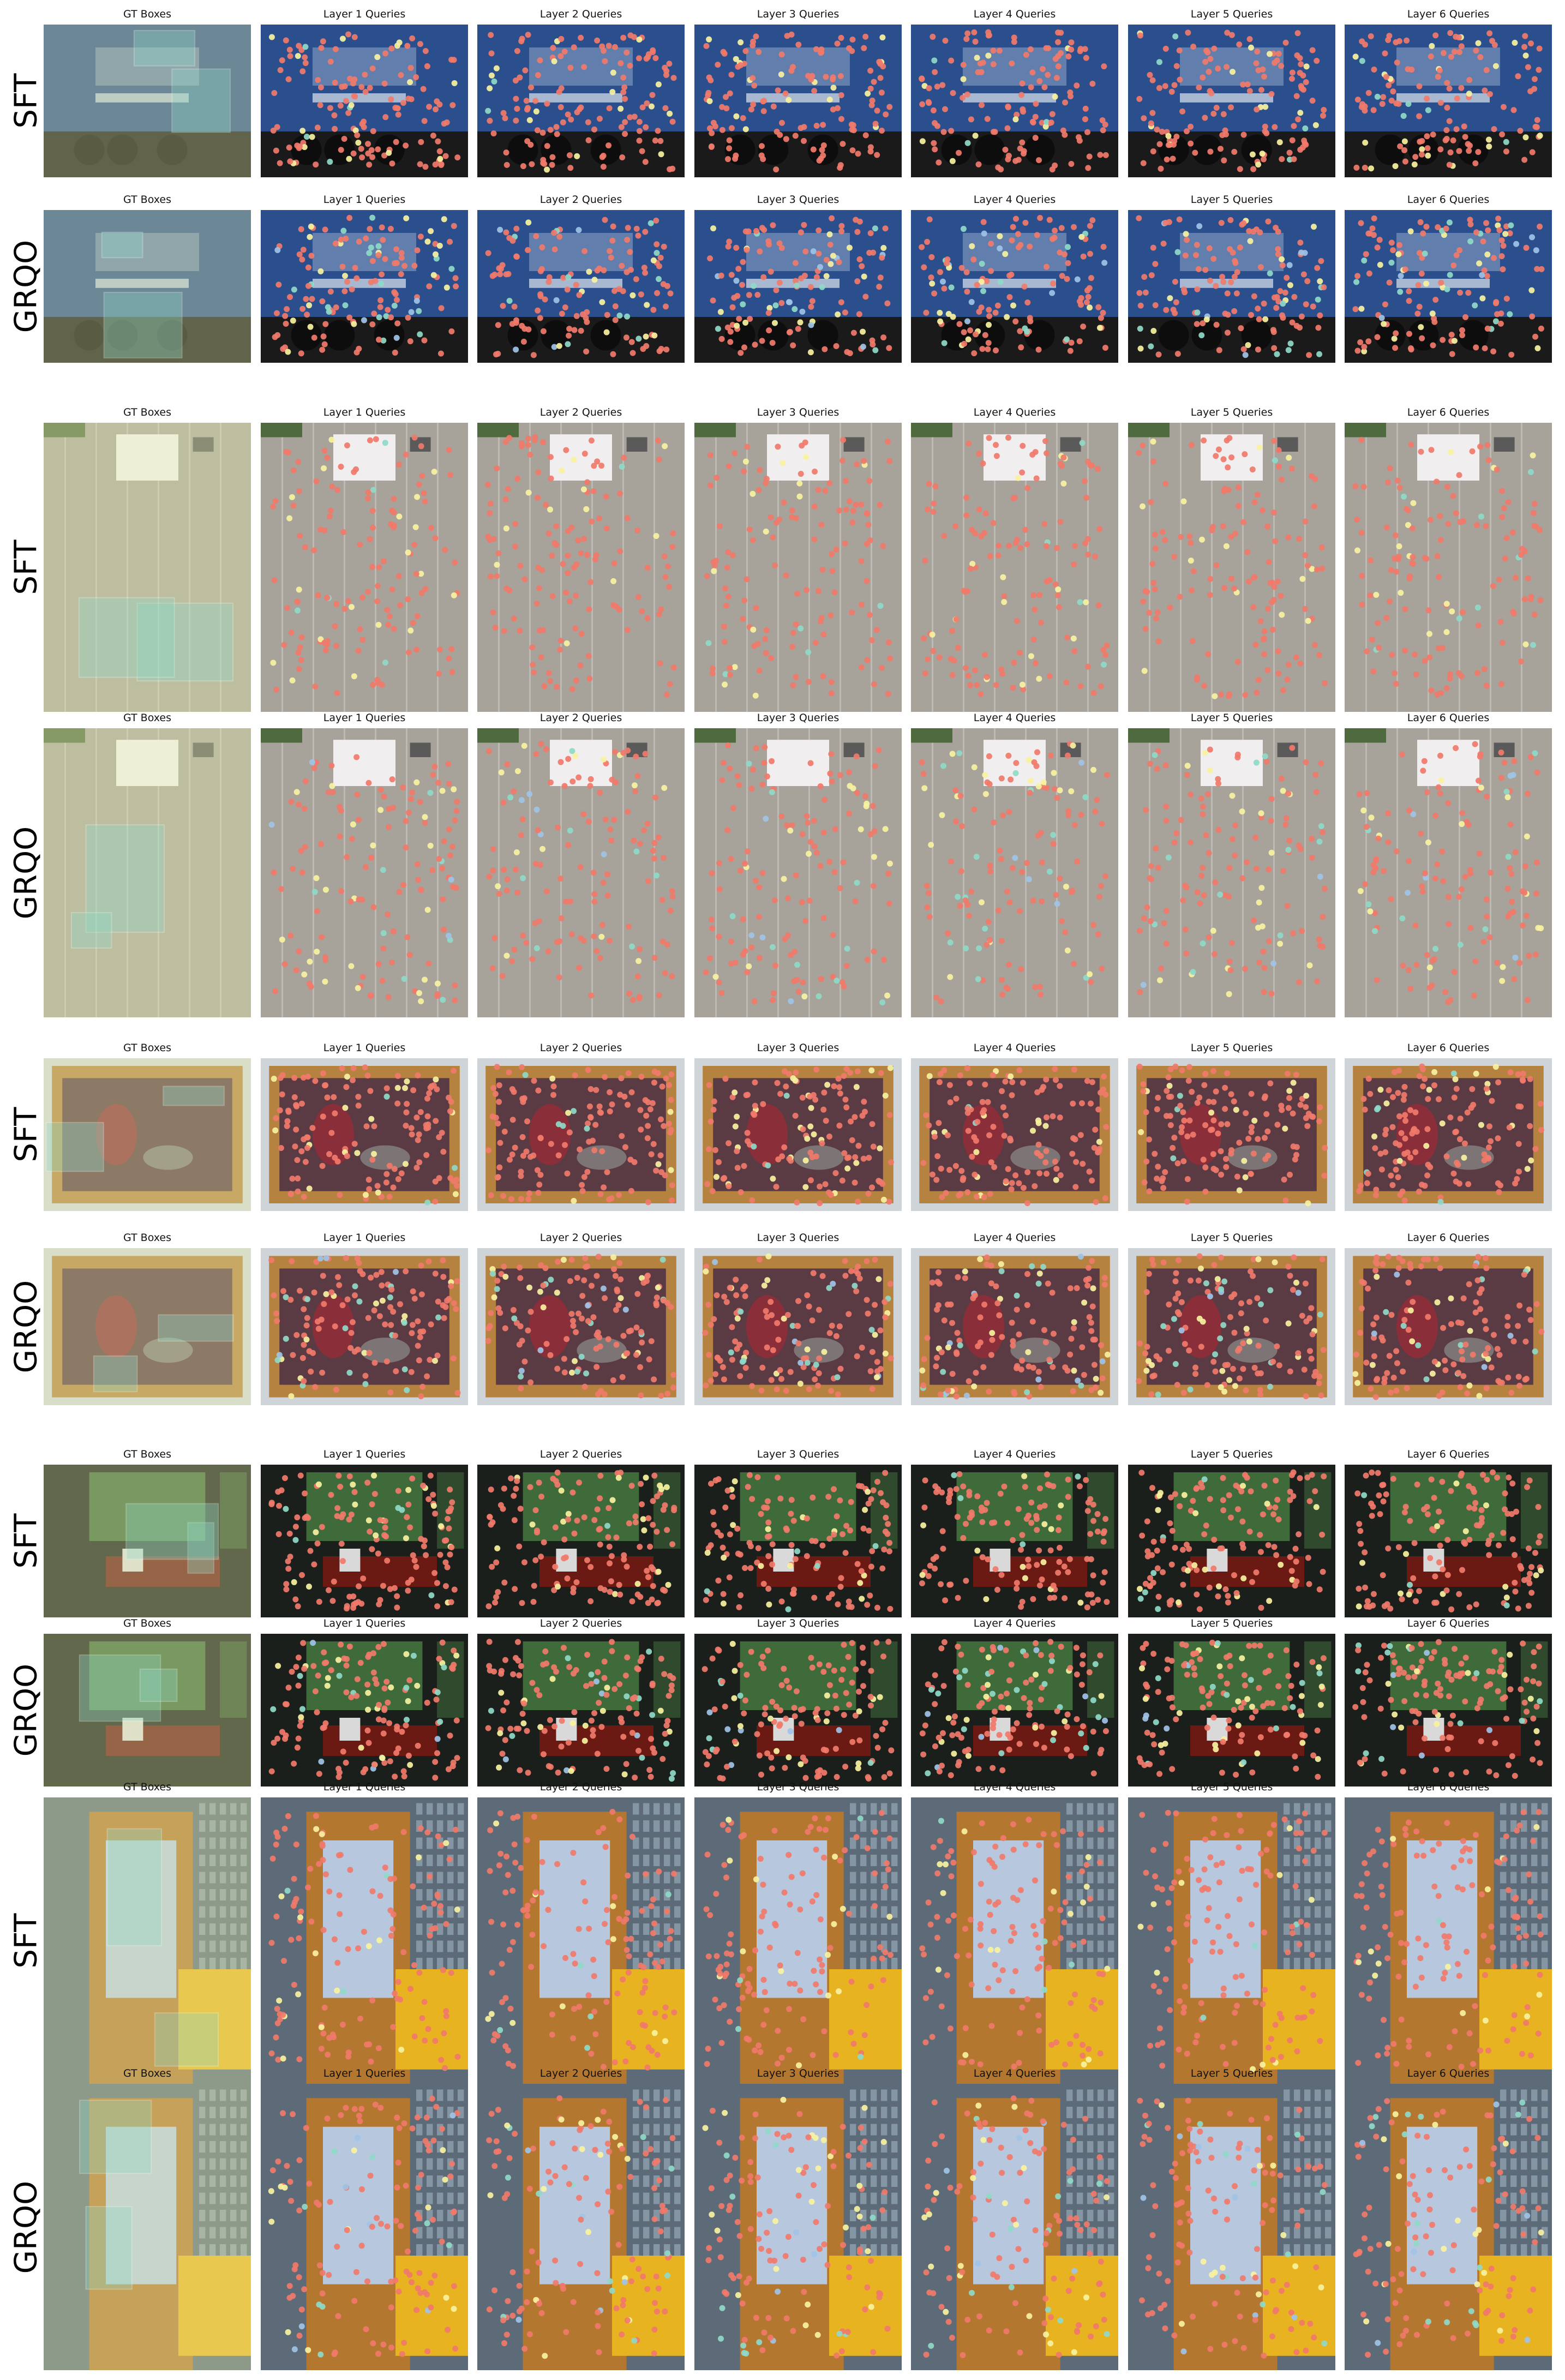 The width and height of the screenshot is (1565, 2380). Describe the element at coordinates (26, 1940) in the screenshot. I see `row-label-8: SFT` at that location.